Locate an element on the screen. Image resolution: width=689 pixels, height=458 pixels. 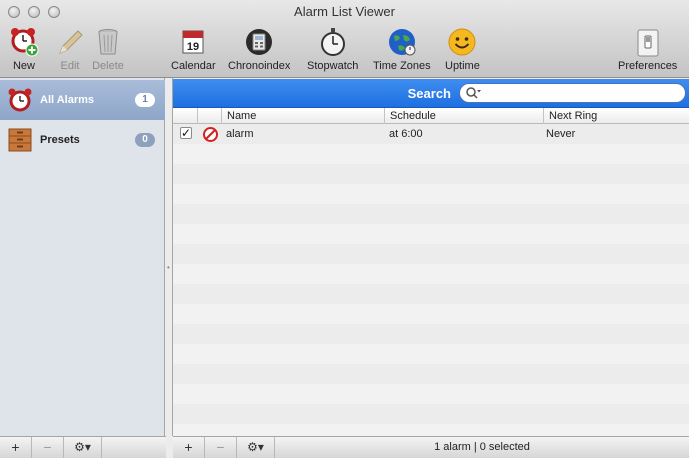
no-entry-icon is located at coordinates (210, 134).